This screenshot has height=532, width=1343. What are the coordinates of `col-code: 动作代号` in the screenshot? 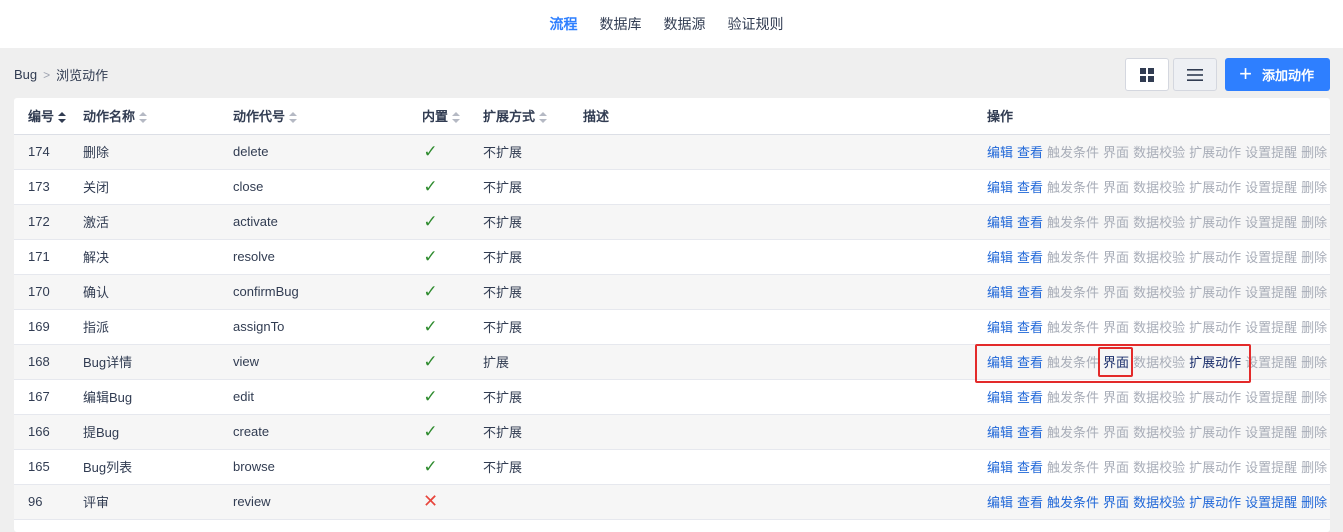 It's located at (320, 116).